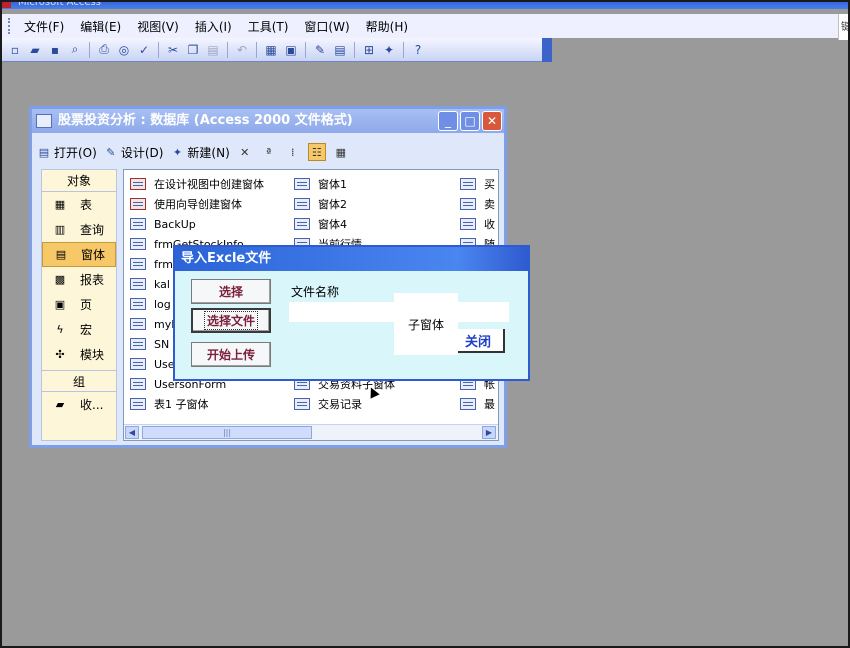  I want to click on search-icon: ⌕, so click(75, 50).